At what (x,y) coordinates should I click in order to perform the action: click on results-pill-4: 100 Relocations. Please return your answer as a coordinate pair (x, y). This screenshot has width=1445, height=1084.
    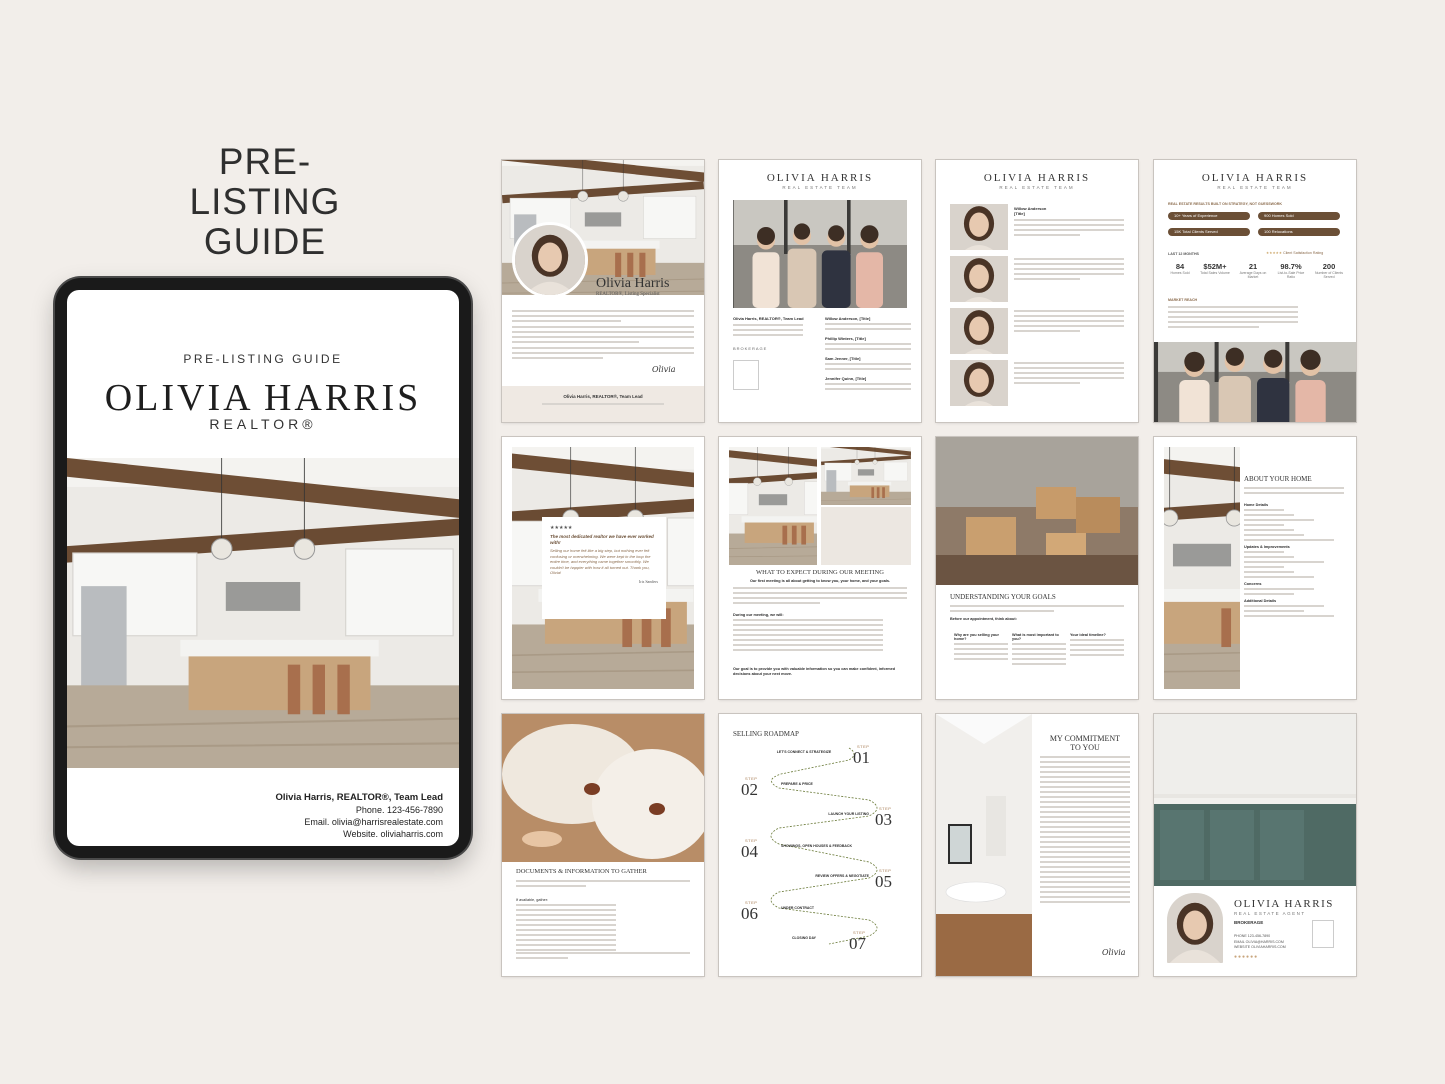
    Looking at the image, I should click on (1299, 232).